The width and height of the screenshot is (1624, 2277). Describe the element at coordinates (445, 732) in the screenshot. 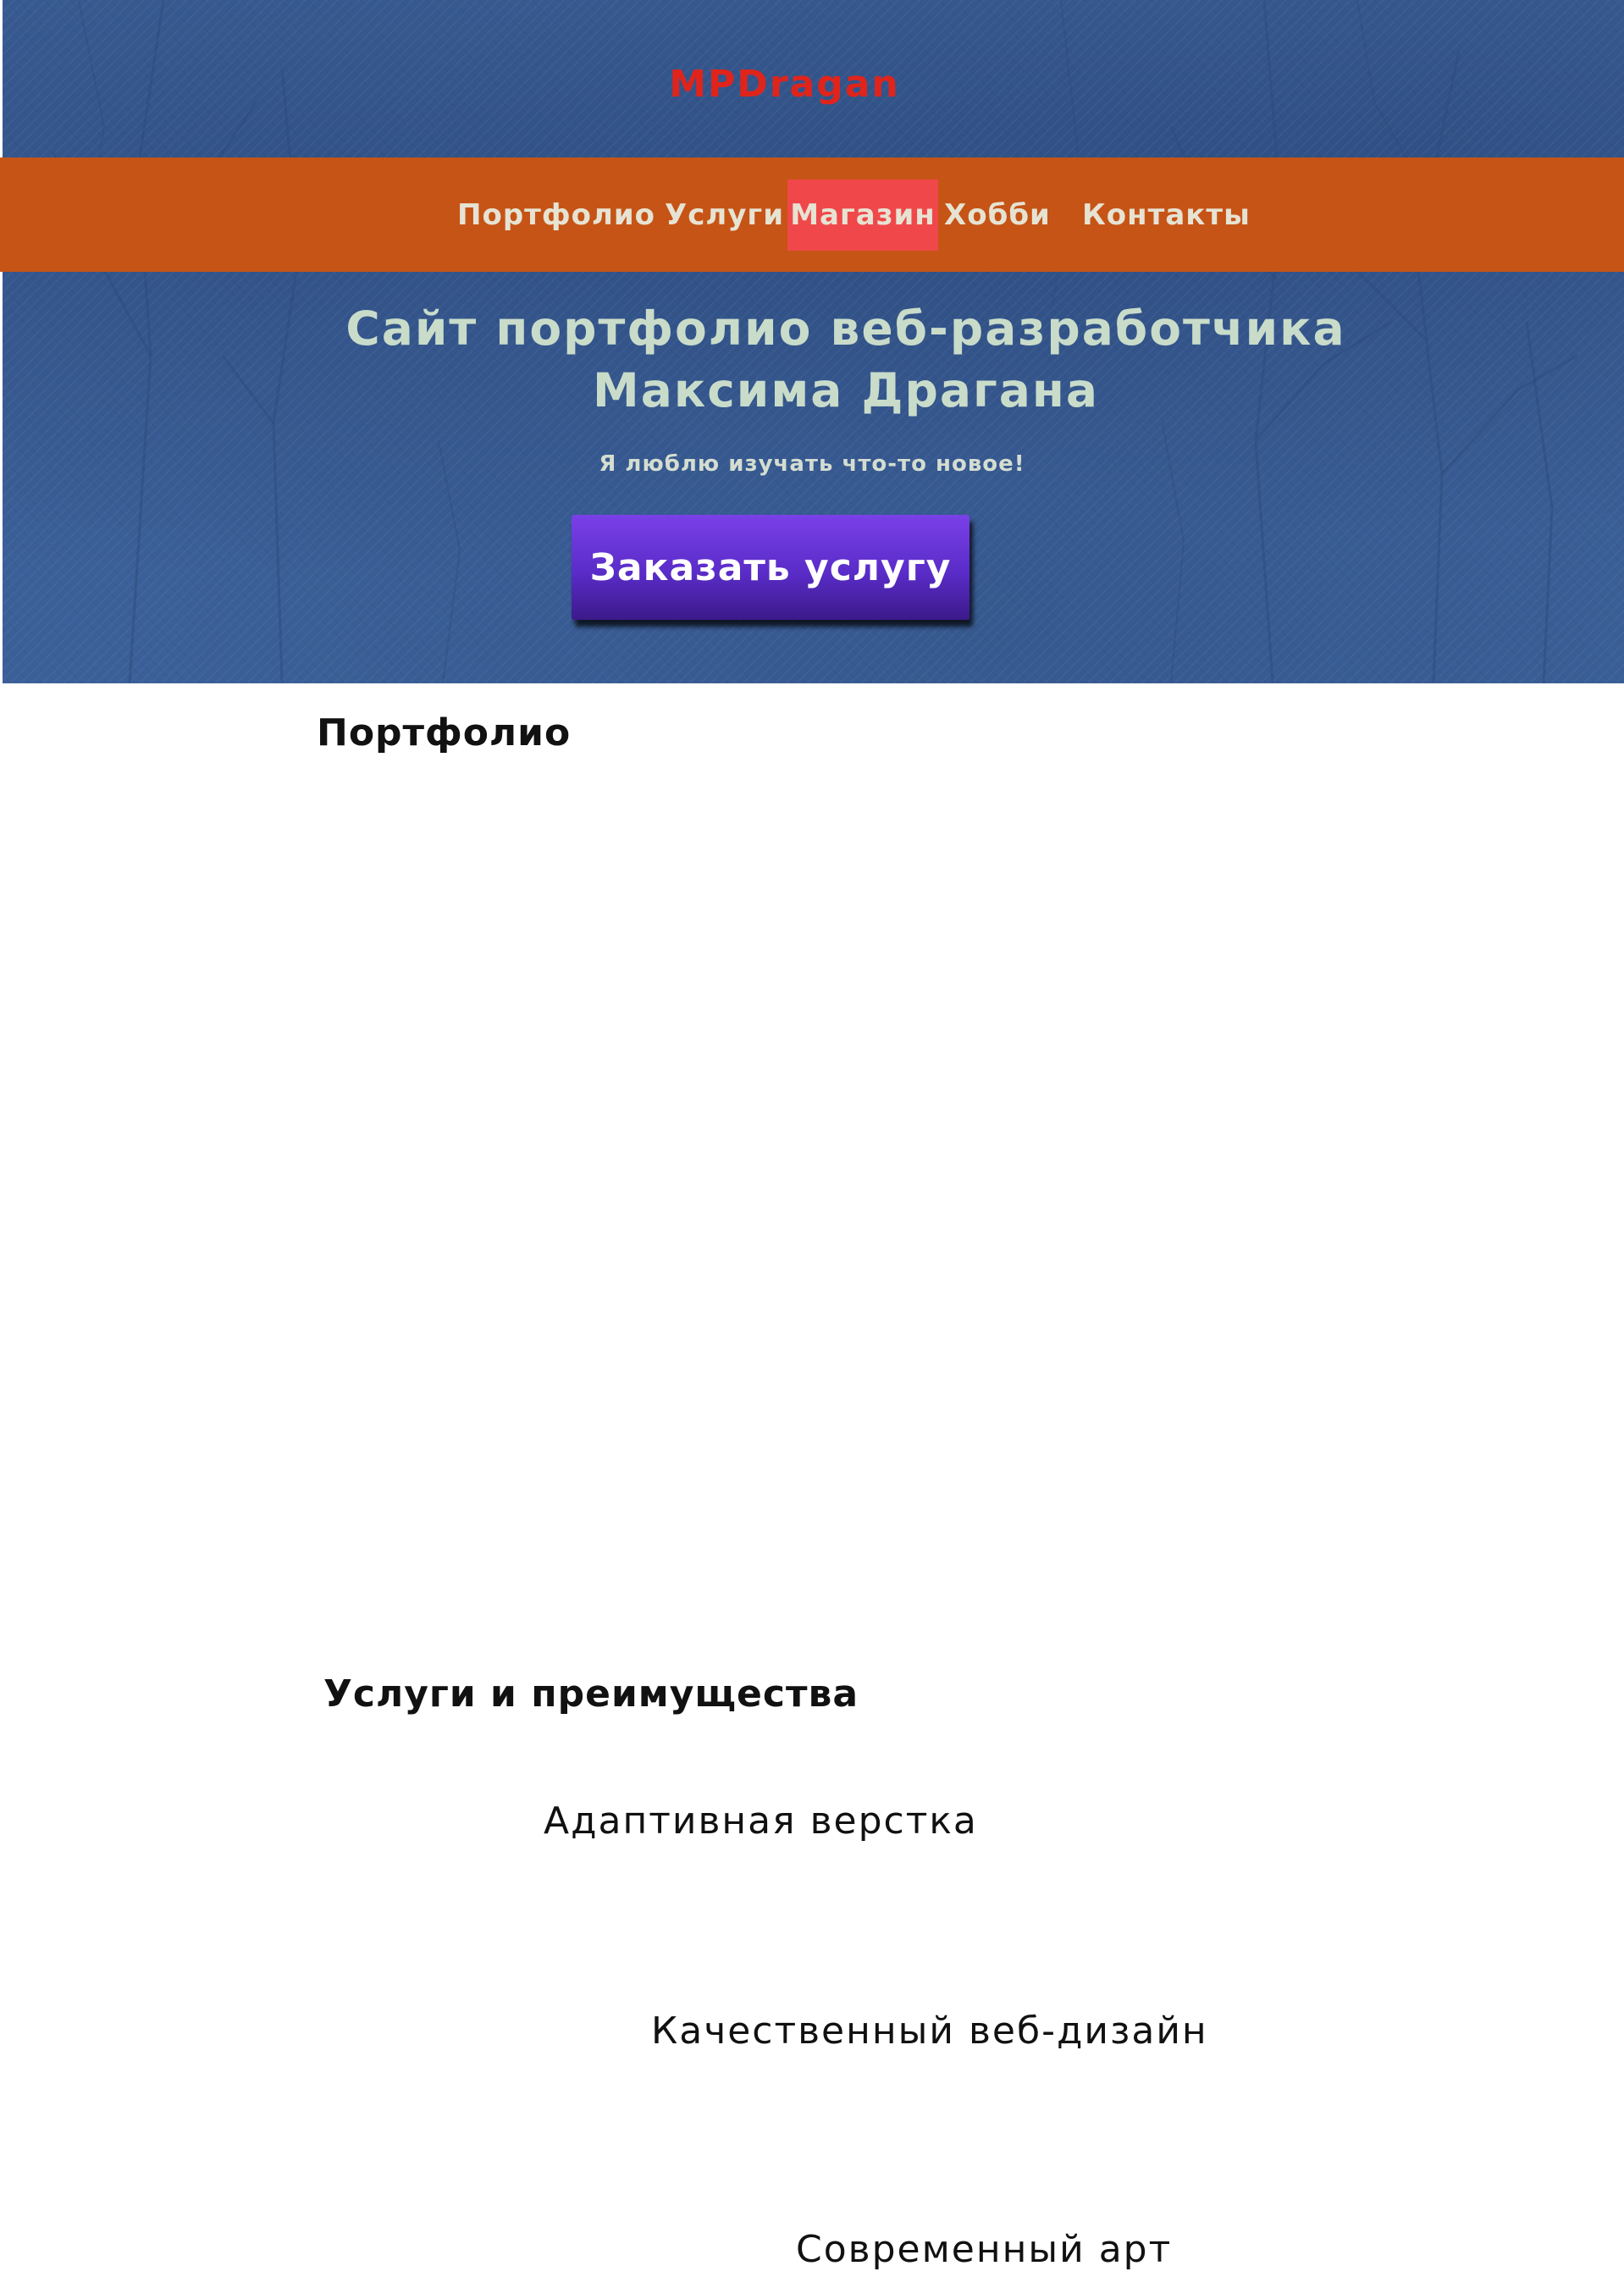

I see `portfolio-heading: Портфолио` at that location.